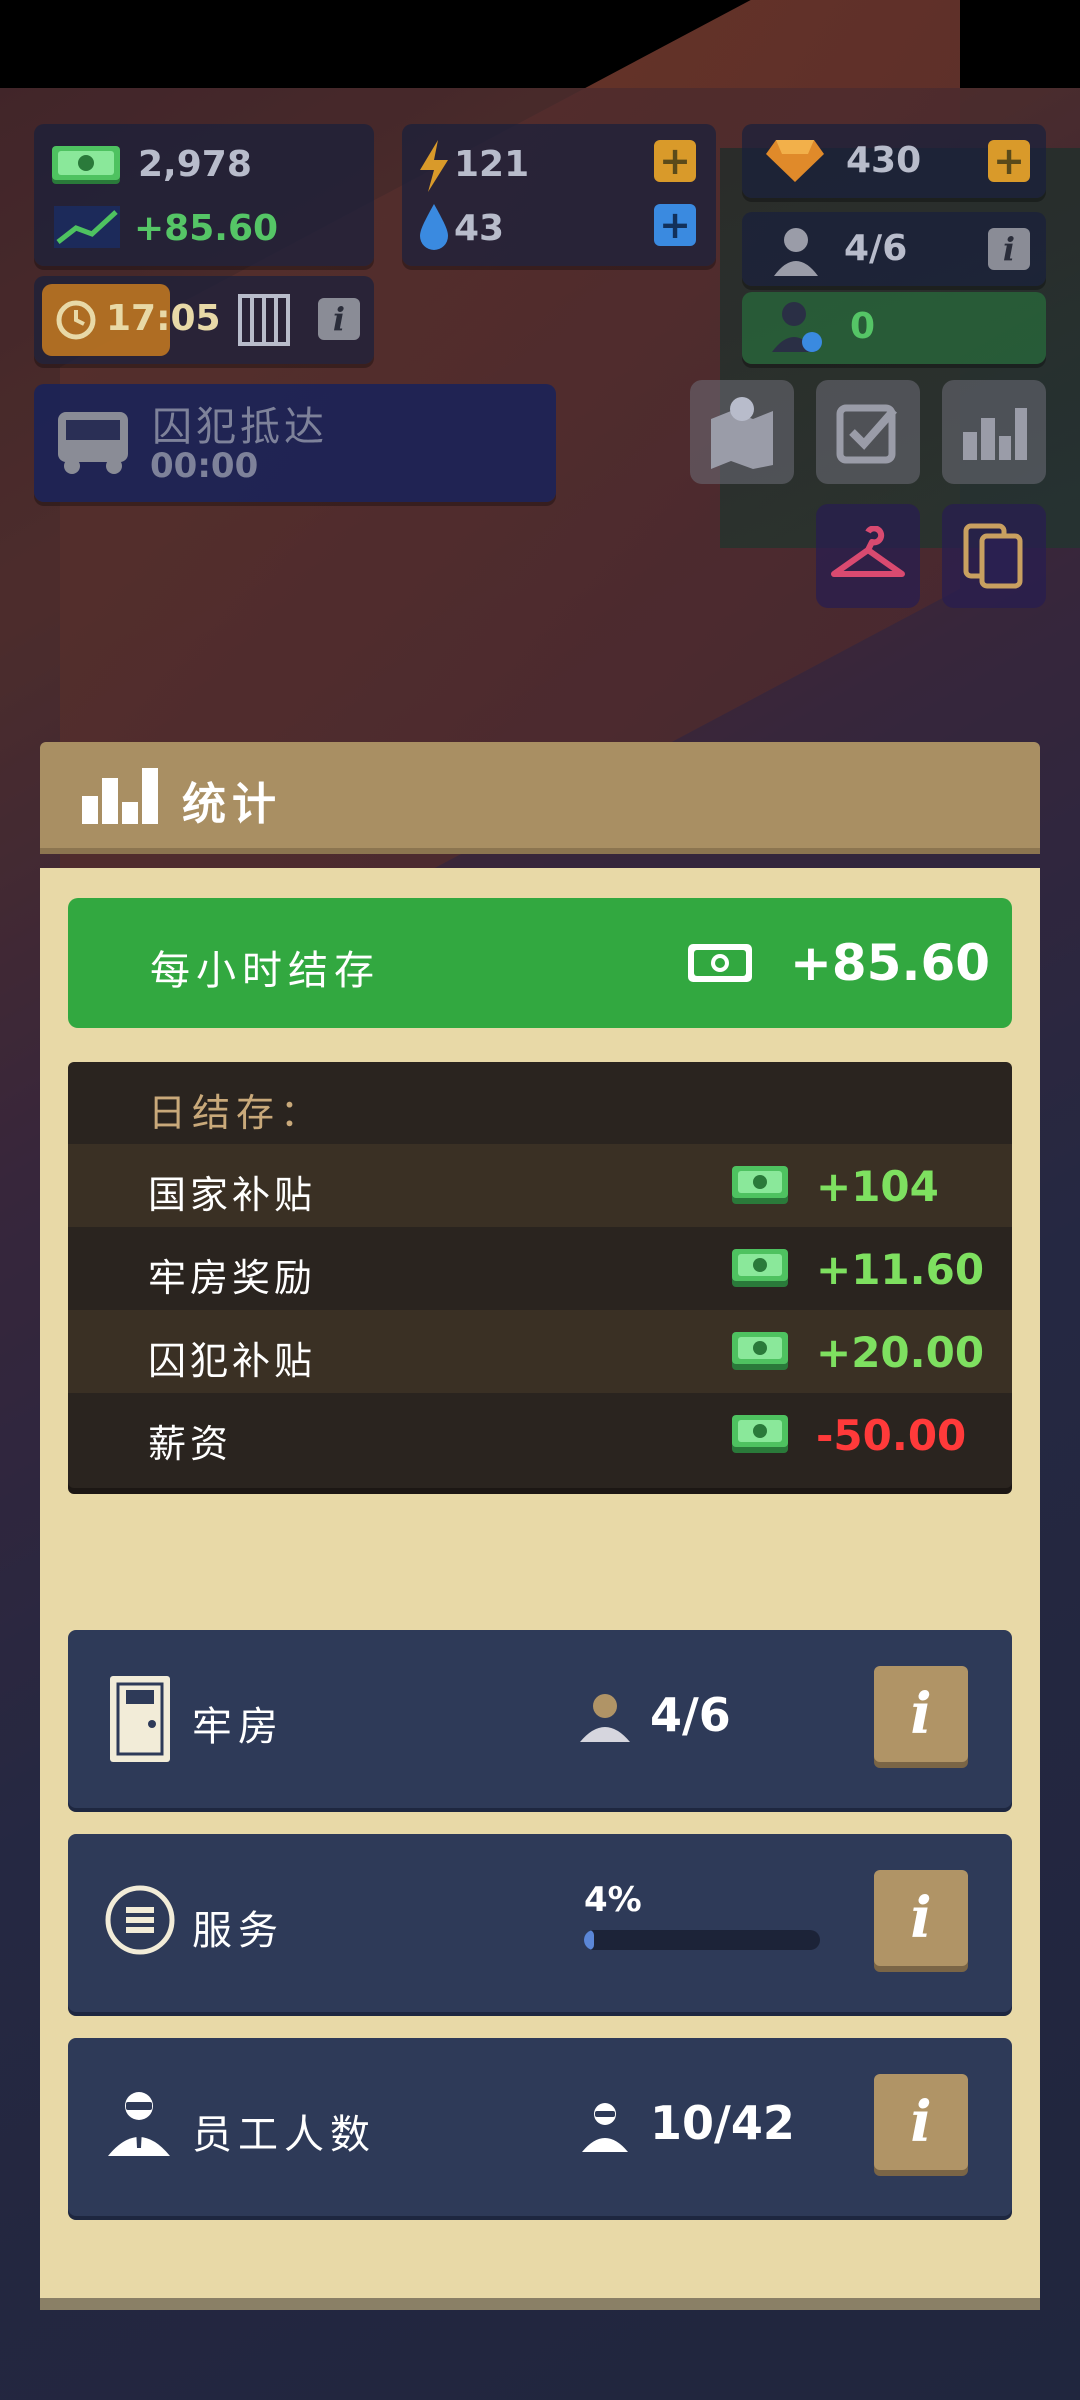  Describe the element at coordinates (589, 1940) in the screenshot. I see `service-progress-fill` at that location.